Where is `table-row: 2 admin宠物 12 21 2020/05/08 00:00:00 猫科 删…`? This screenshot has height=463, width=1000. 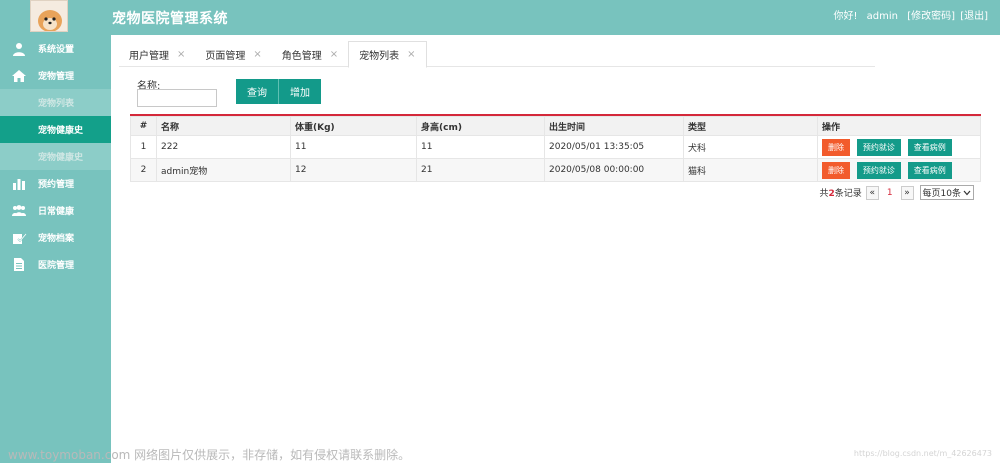
table-row: 2 admin宠物 12 21 2020/05/08 00:00:00 猫科 删… is located at coordinates (555, 170).